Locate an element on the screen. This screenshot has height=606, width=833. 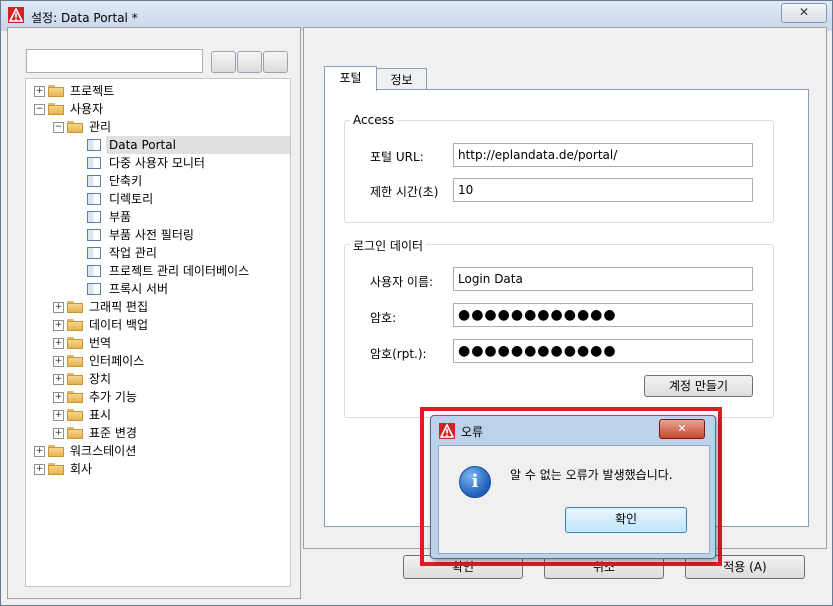
dialog-close-button: ✕ is located at coordinates (682, 429).